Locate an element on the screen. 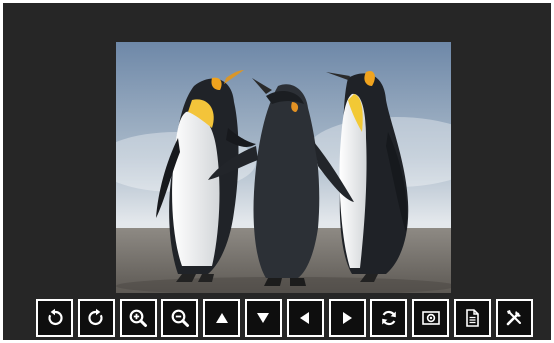 The height and width of the screenshot is (343, 554). zoom-out-button is located at coordinates (180, 318).